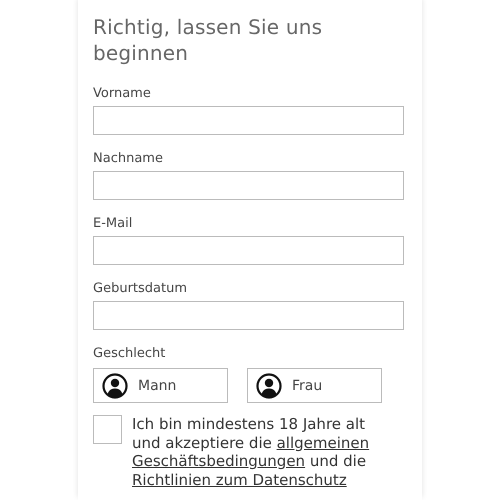  I want to click on checkbox, so click(107, 429).